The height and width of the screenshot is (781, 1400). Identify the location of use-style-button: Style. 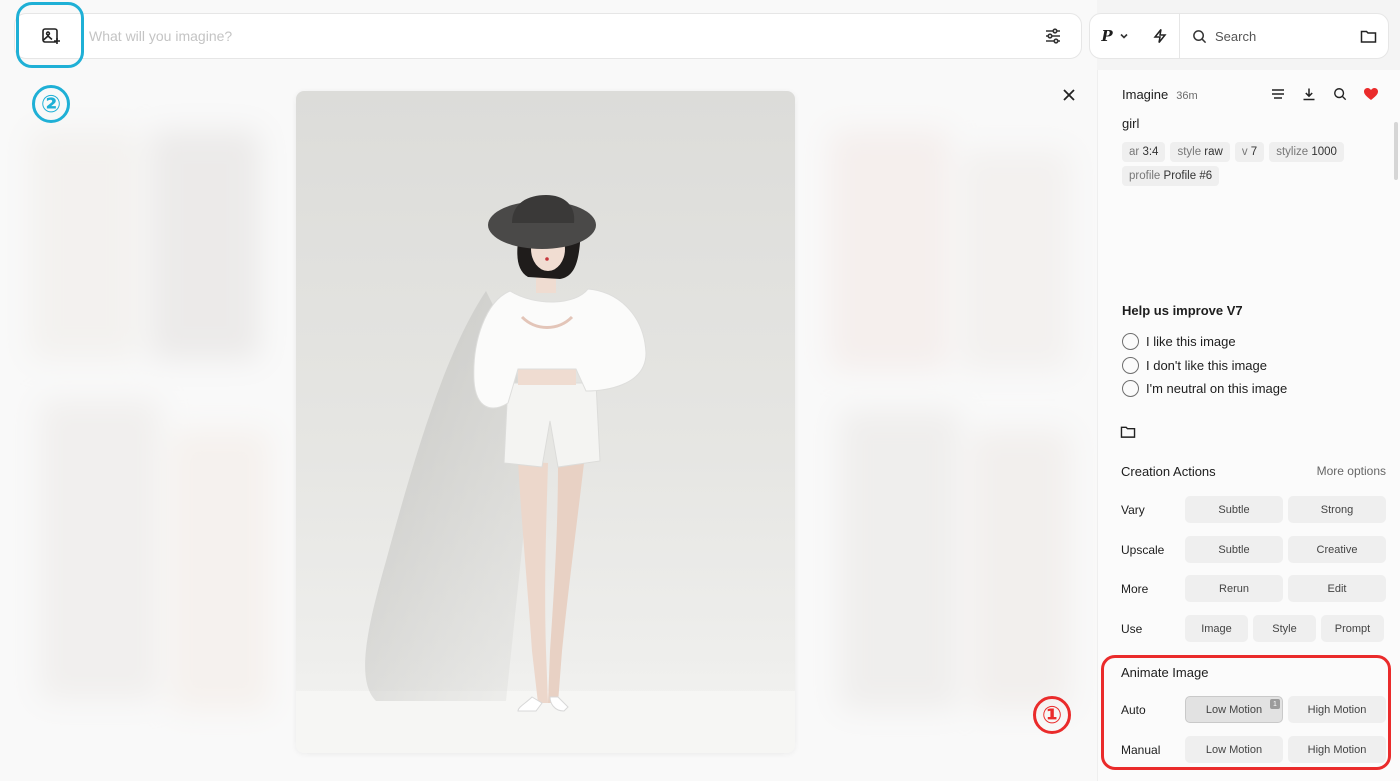
(1284, 628).